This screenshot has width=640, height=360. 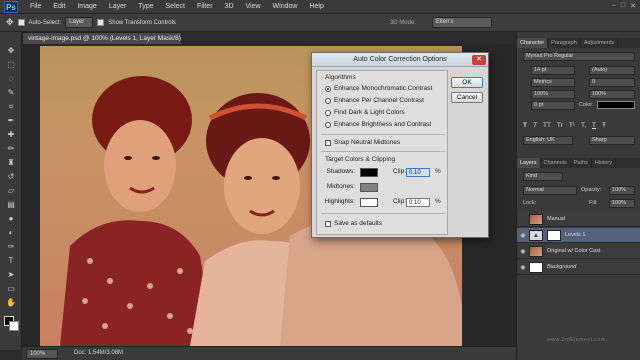 What do you see at coordinates (543, 176) in the screenshot?
I see `layer-filter-kind: Kind` at bounding box center [543, 176].